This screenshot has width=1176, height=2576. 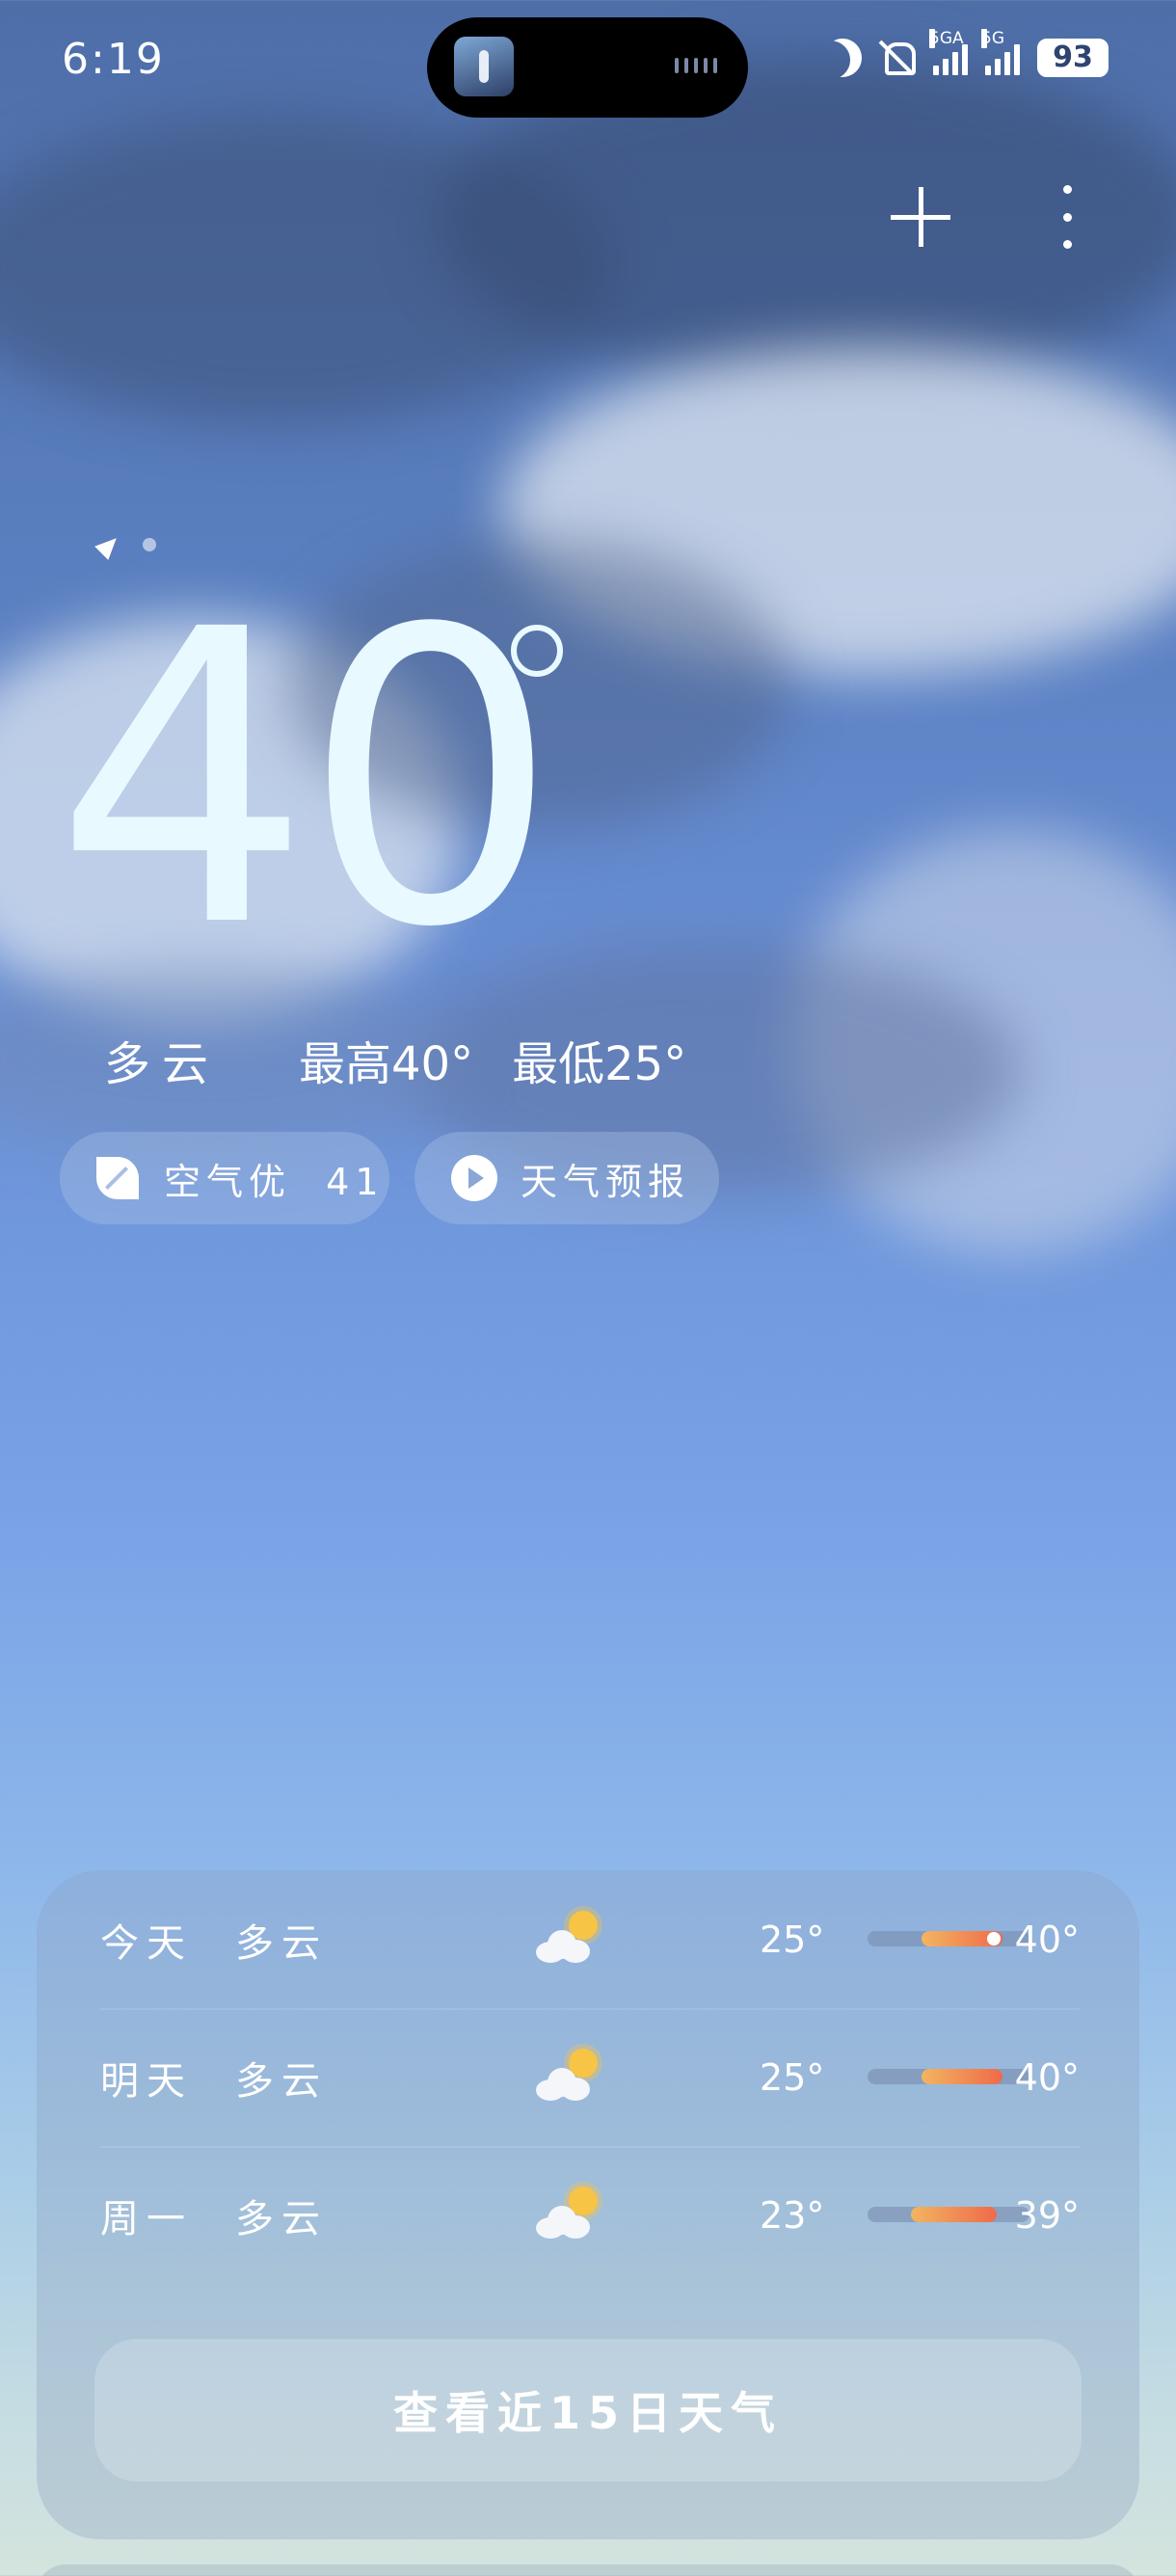 I want to click on media-artwork, so click(x=484, y=66).